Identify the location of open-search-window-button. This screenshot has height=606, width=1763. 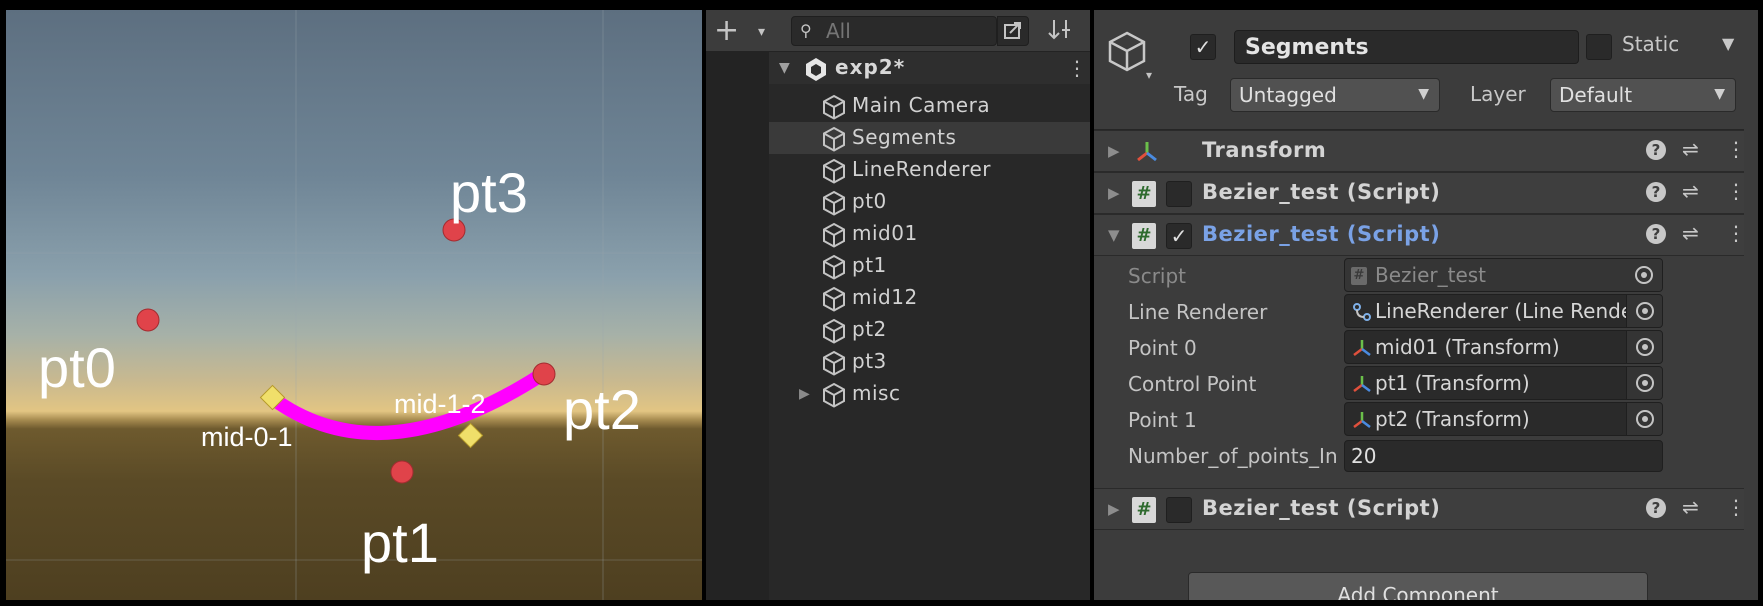
(1013, 31).